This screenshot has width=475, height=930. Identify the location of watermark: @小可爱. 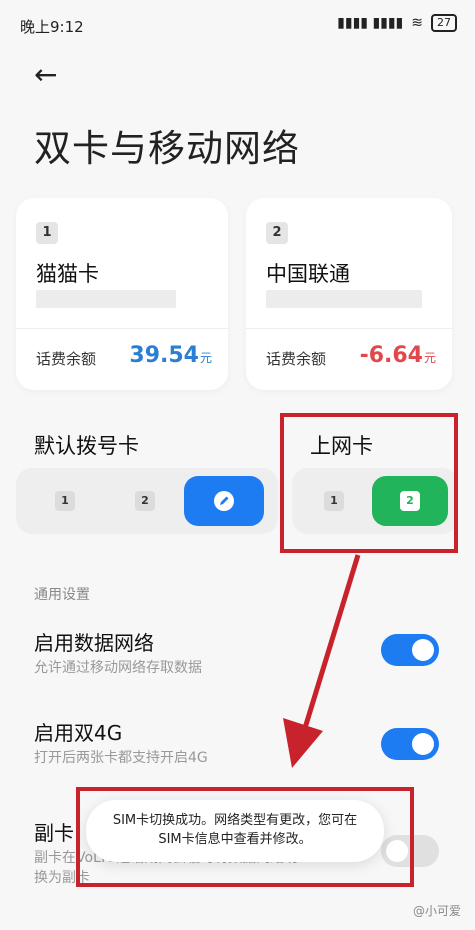
(436, 911).